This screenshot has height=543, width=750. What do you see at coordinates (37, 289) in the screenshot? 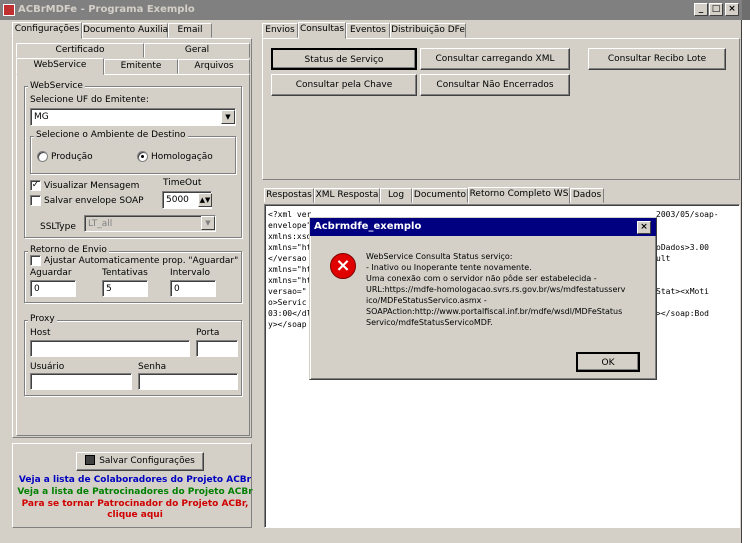
I see `aguardar-value: 0` at bounding box center [37, 289].